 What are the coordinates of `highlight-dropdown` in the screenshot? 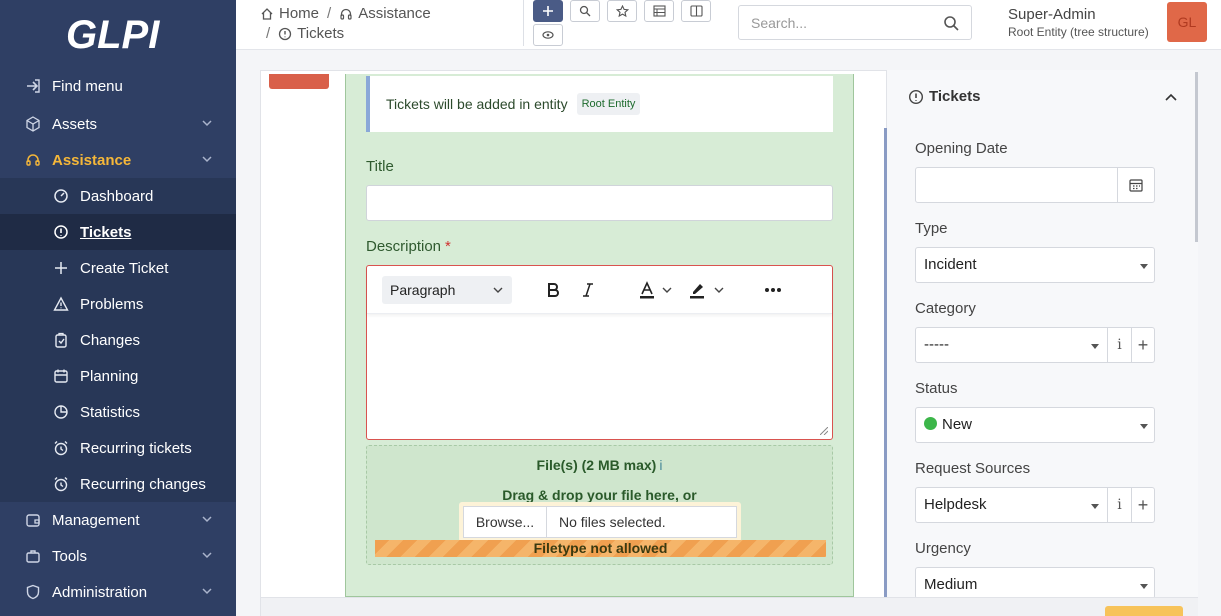 It's located at (719, 290).